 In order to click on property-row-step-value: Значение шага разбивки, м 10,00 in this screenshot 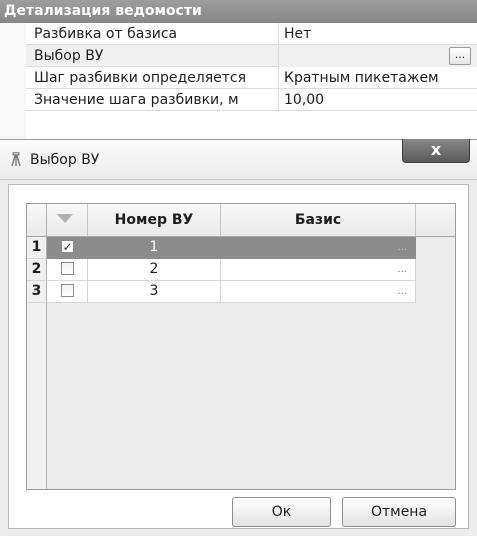, I will do `click(251, 100)`.